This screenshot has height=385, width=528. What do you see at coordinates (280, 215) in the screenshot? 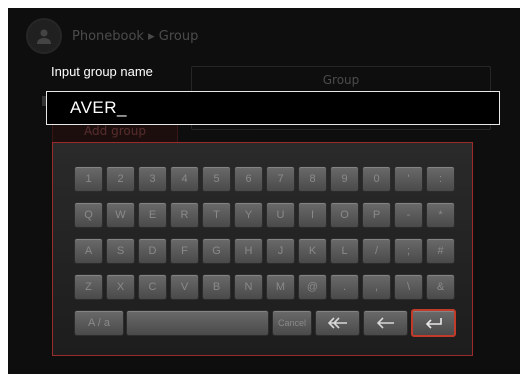
I see `key-2-7: U` at bounding box center [280, 215].